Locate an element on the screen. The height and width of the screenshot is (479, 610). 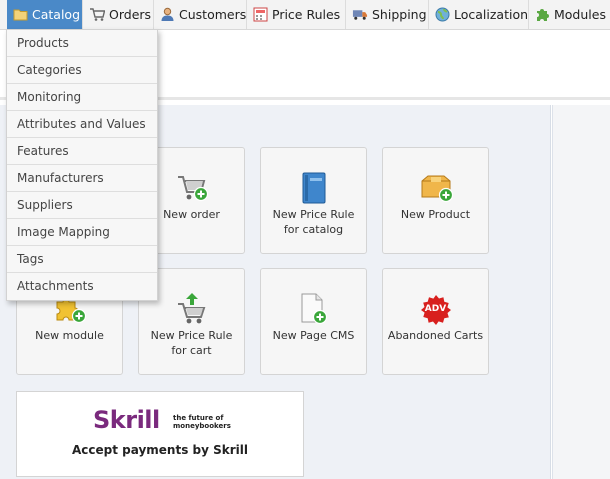
right-column is located at coordinates (581, 292).